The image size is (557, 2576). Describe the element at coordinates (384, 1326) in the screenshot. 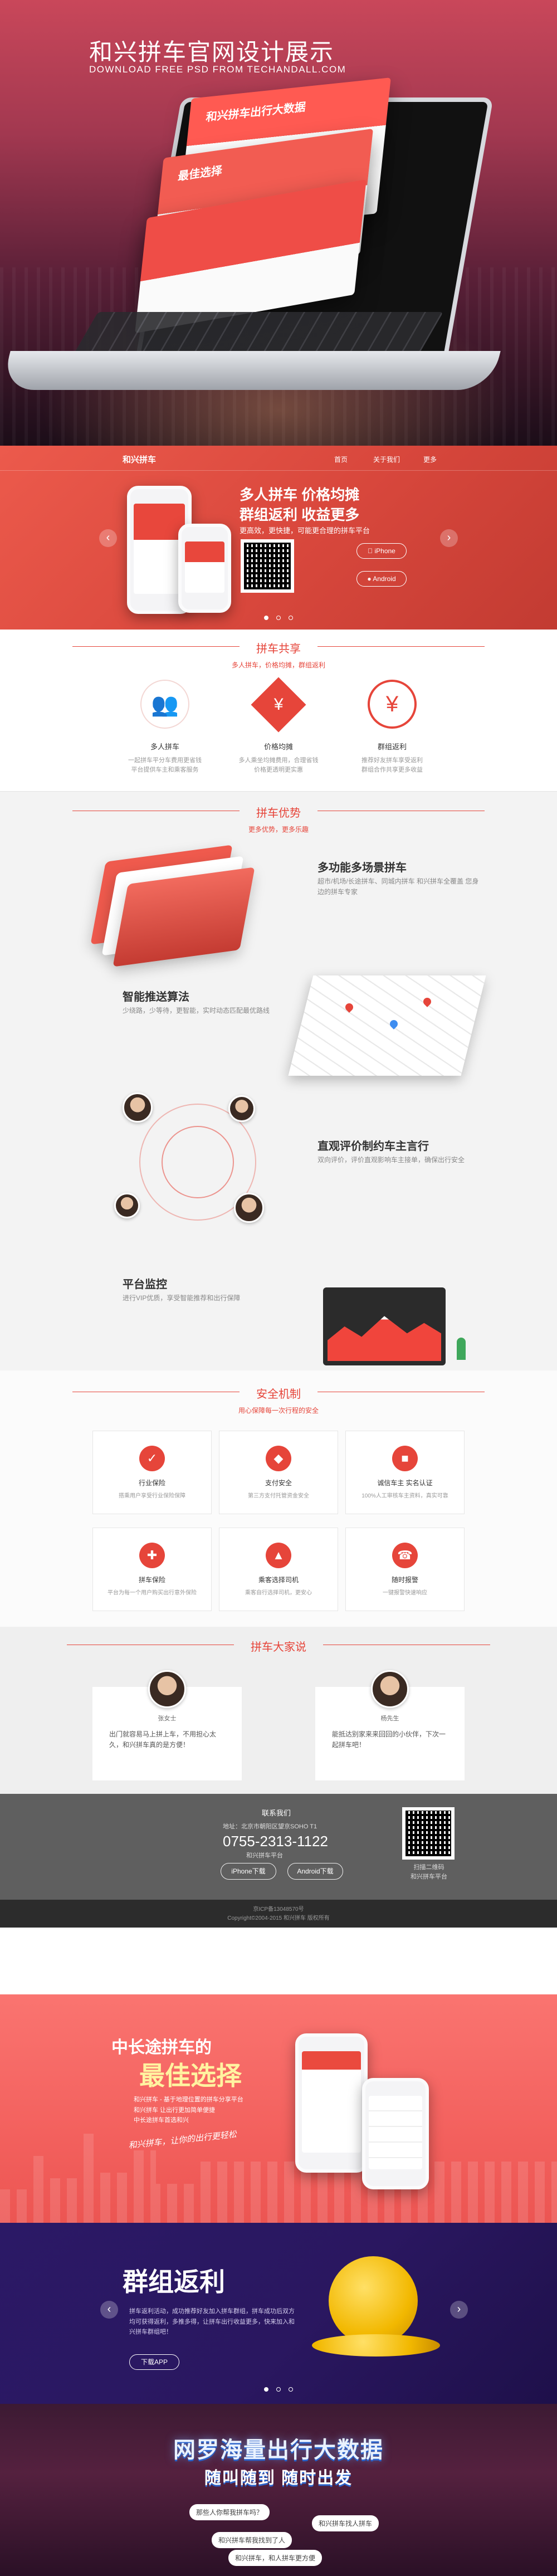

I see `monitor-chart-illustration` at that location.